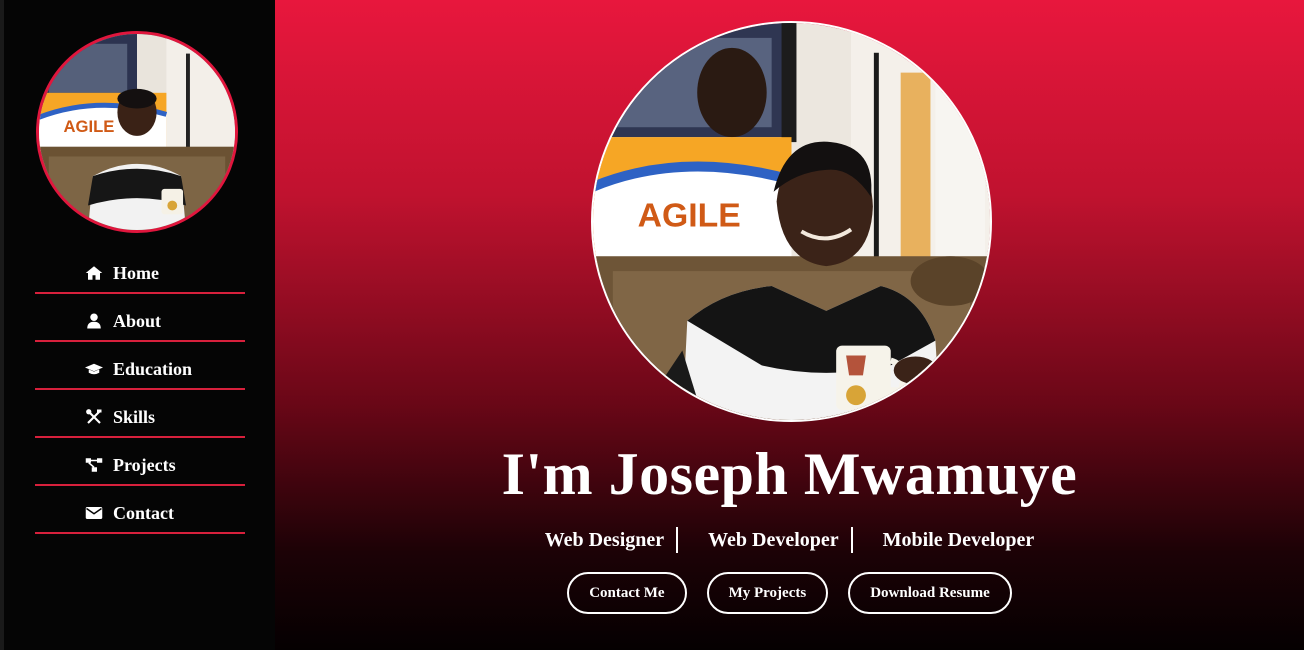 The image size is (1304, 650). I want to click on hero-title: I'm Joseph Mwamuye, so click(789, 474).